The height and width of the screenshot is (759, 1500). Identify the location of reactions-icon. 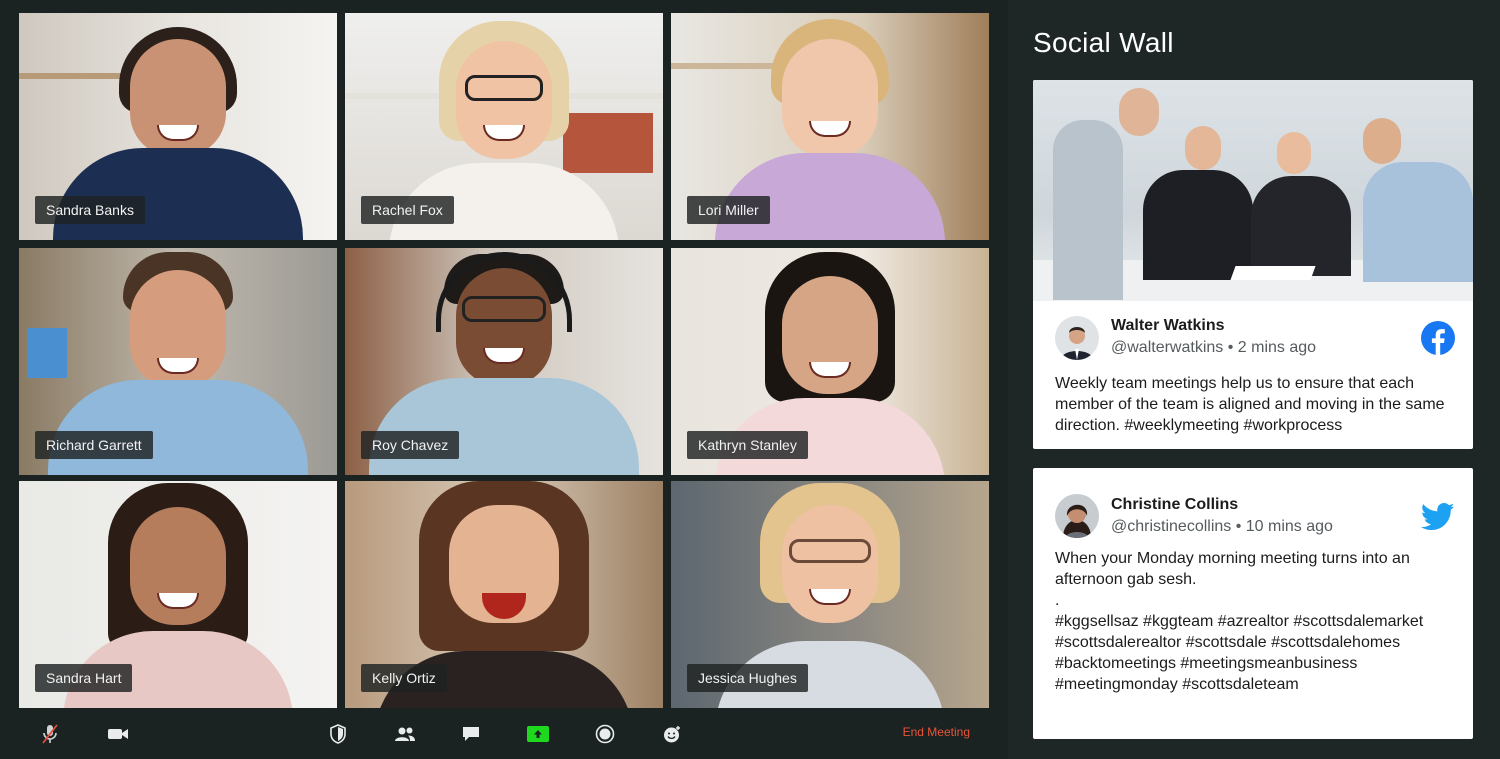
(672, 734).